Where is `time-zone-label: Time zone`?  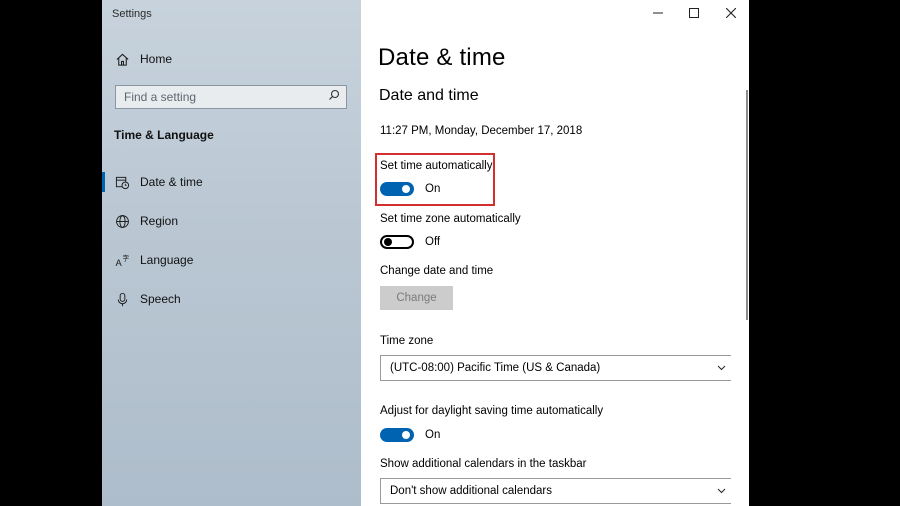 time-zone-label: Time zone is located at coordinates (407, 341).